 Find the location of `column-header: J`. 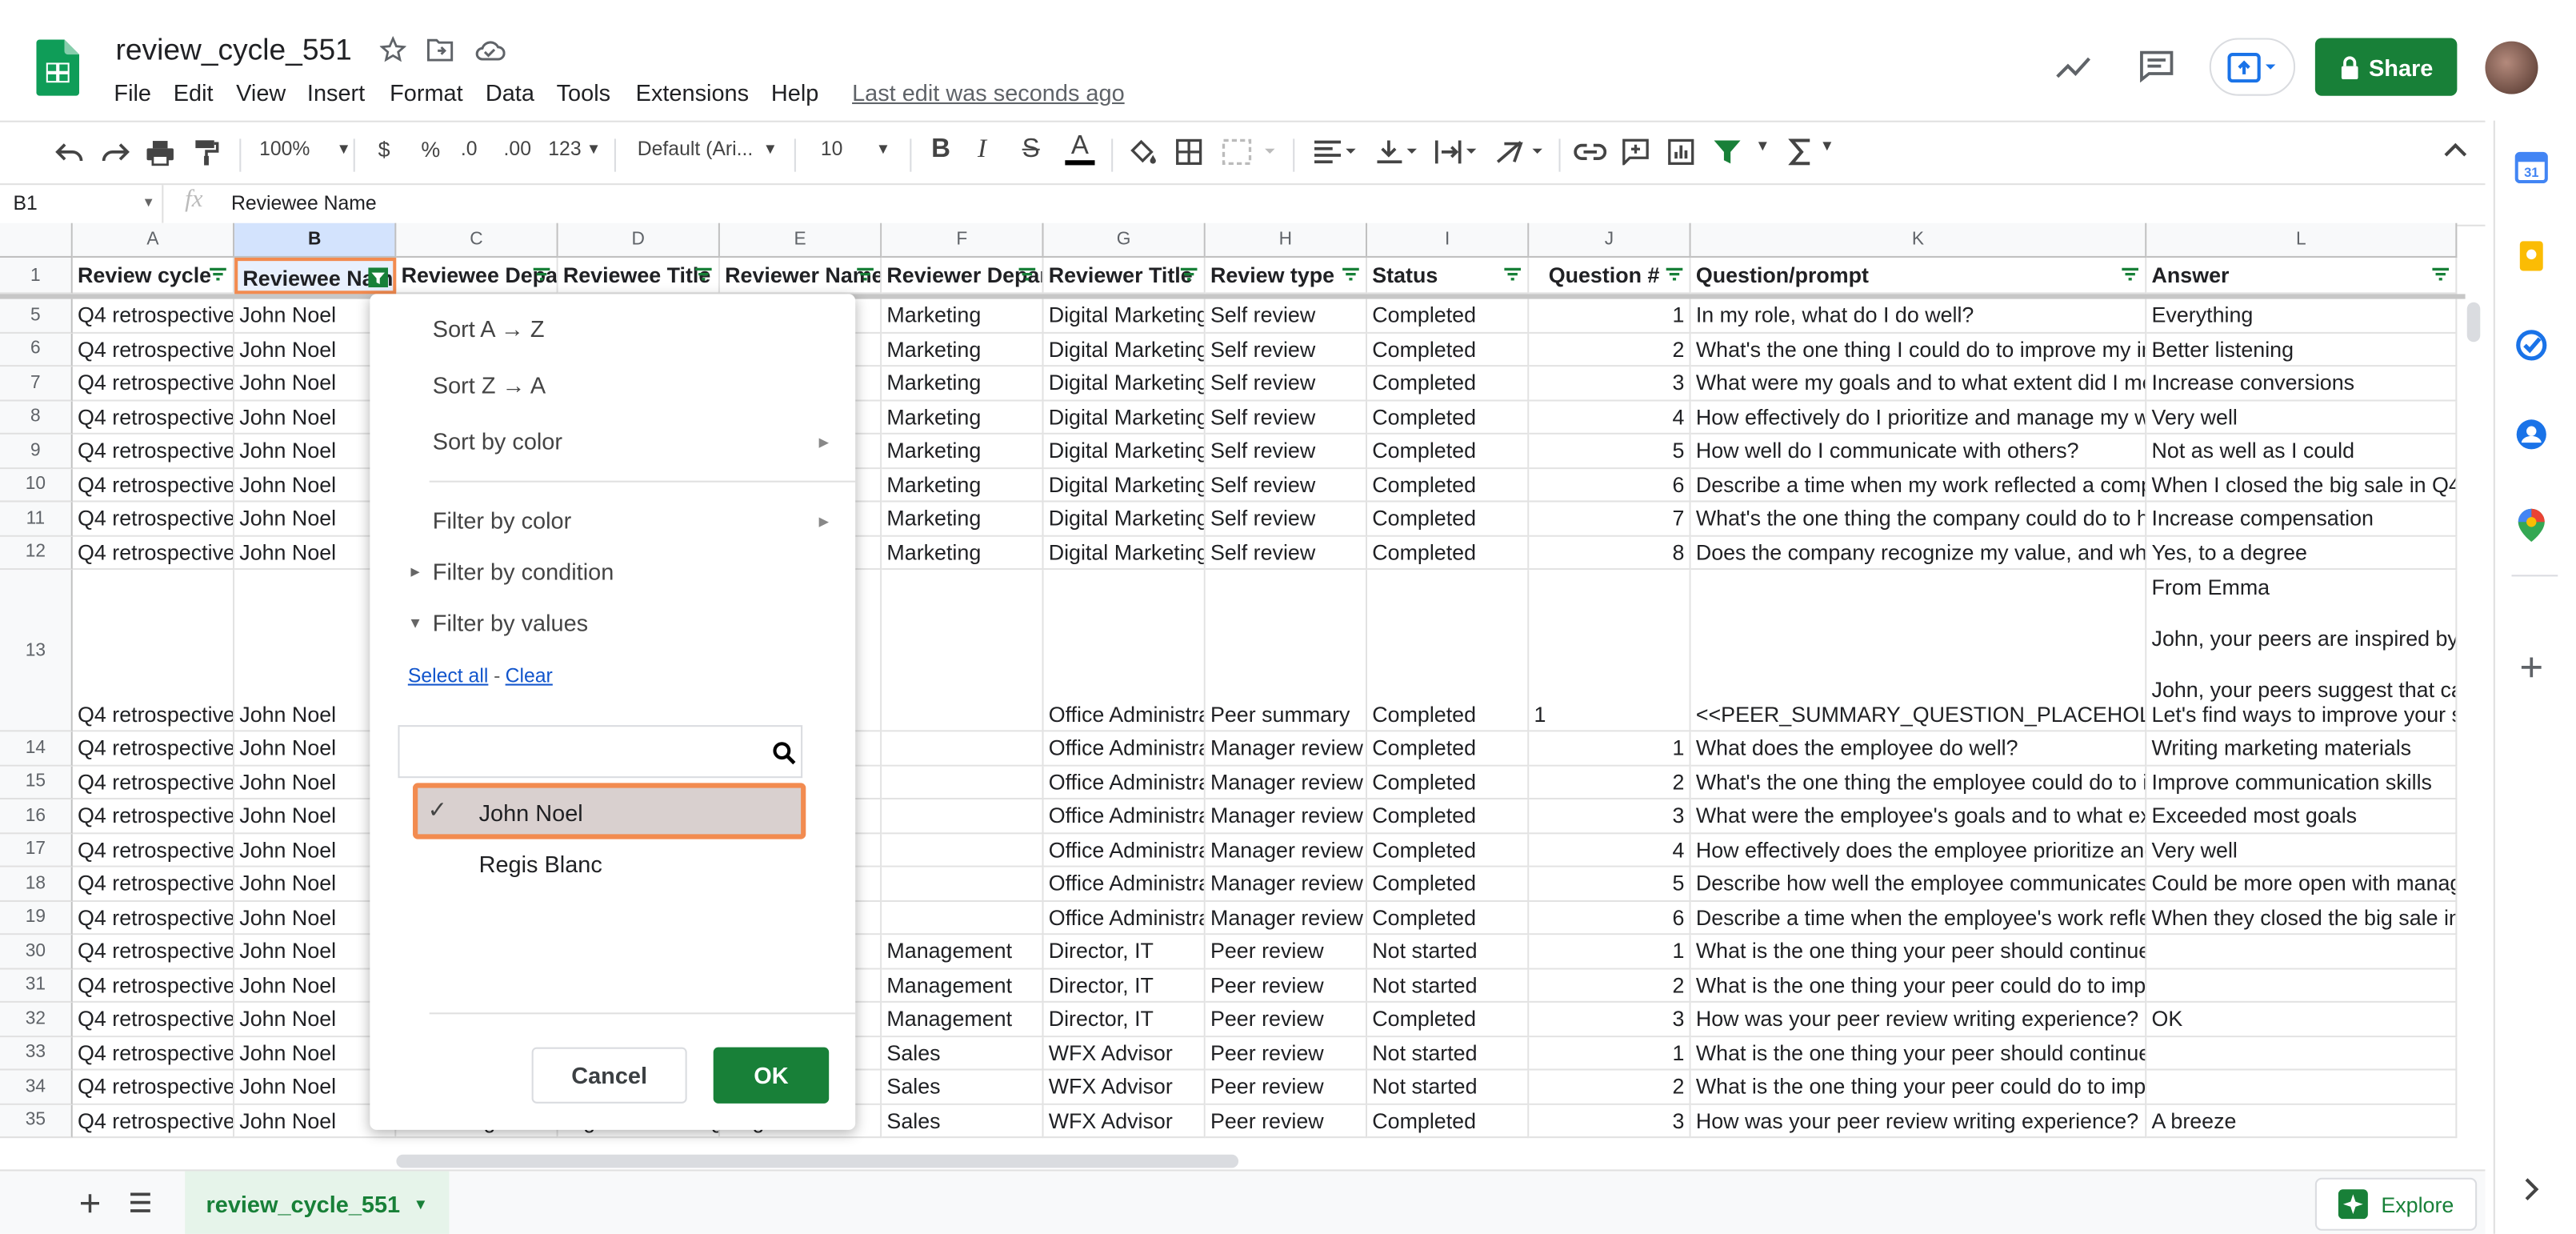

column-header: J is located at coordinates (1610, 240).